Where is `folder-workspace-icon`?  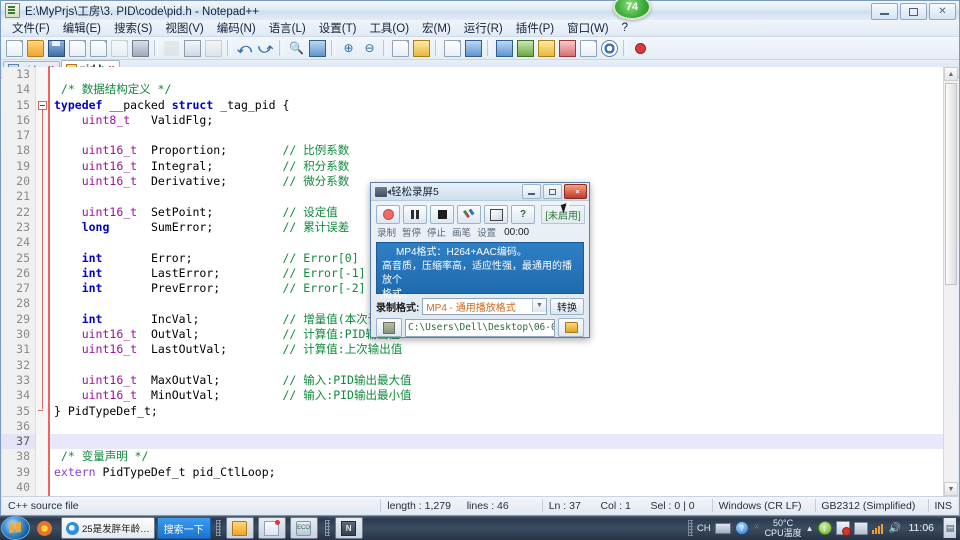
folder-workspace-icon is located at coordinates (588, 48).